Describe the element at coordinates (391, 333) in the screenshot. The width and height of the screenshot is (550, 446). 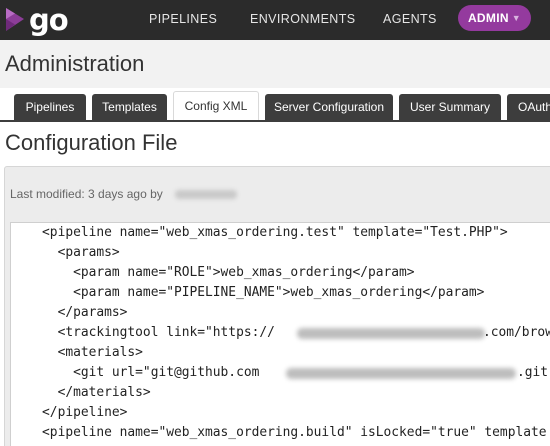
I see `redacted-url` at that location.